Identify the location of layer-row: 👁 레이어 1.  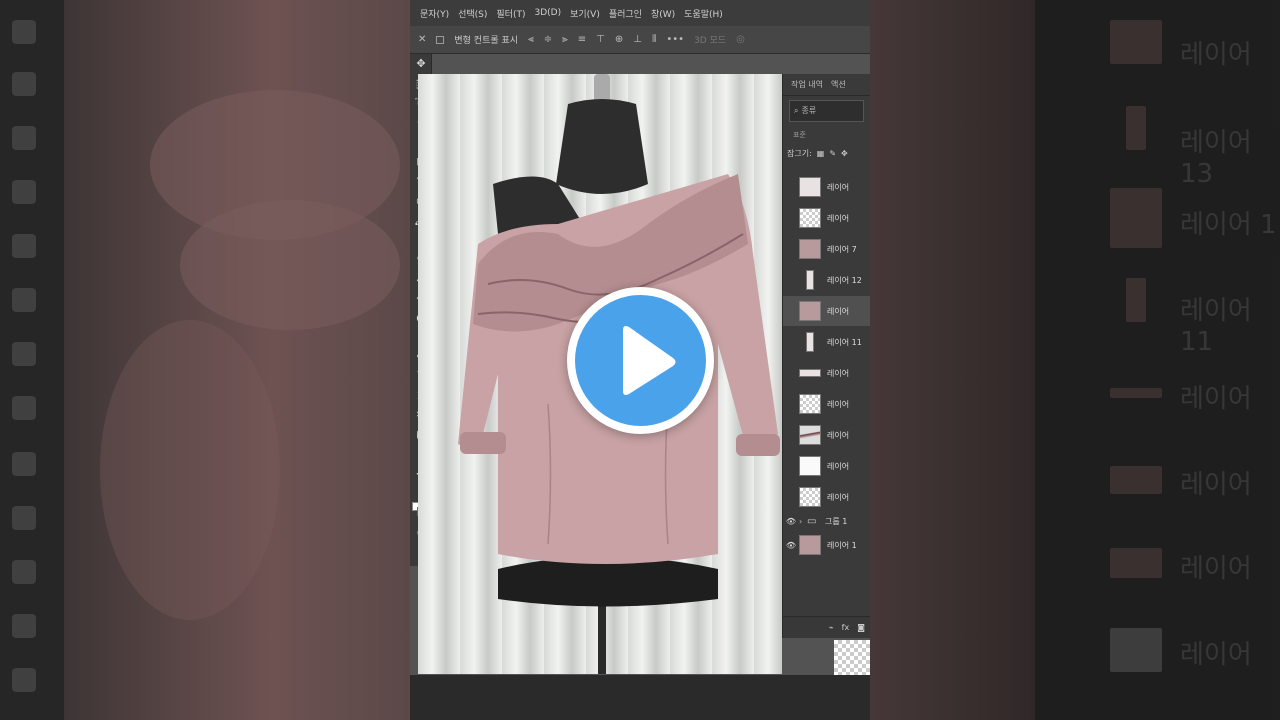
(826, 545).